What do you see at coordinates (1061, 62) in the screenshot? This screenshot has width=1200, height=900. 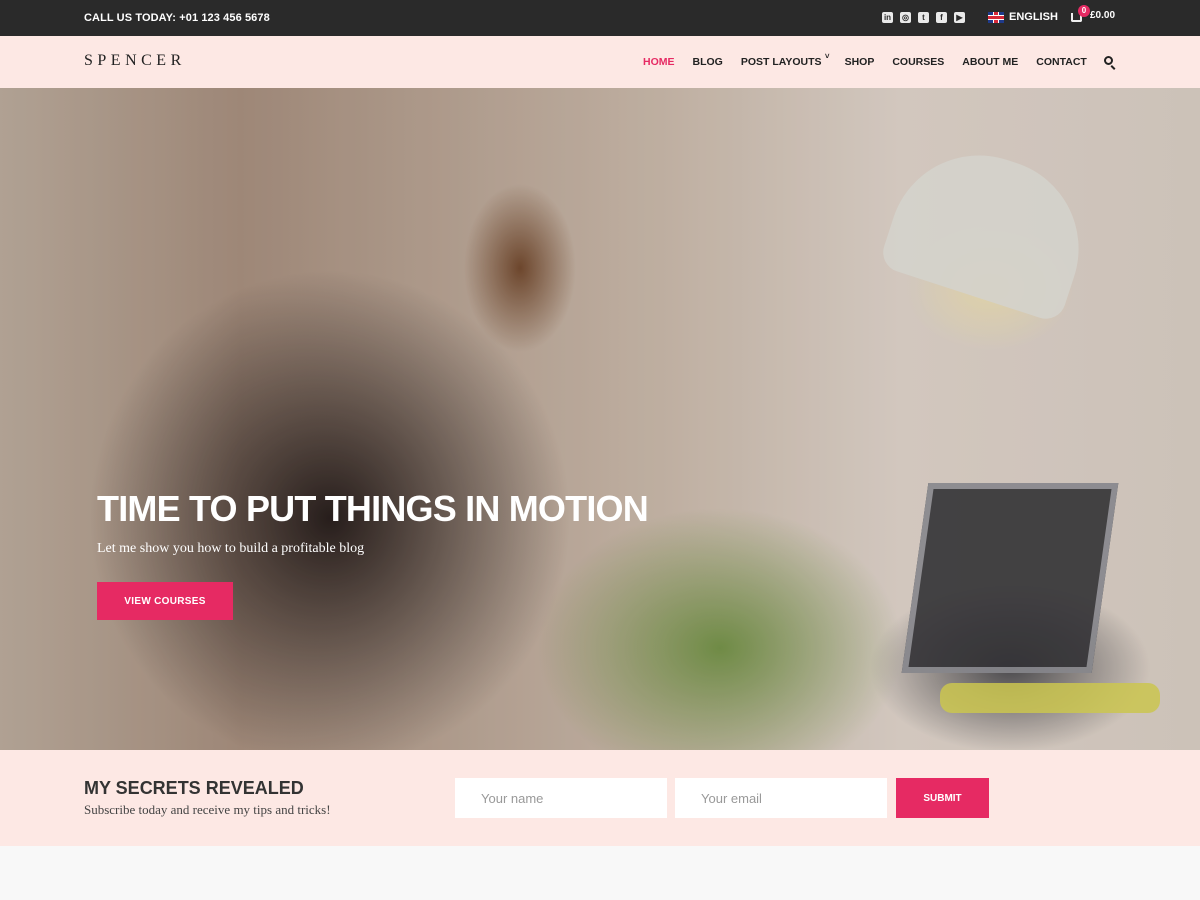 I see `nav-contact: CONTACT` at bounding box center [1061, 62].